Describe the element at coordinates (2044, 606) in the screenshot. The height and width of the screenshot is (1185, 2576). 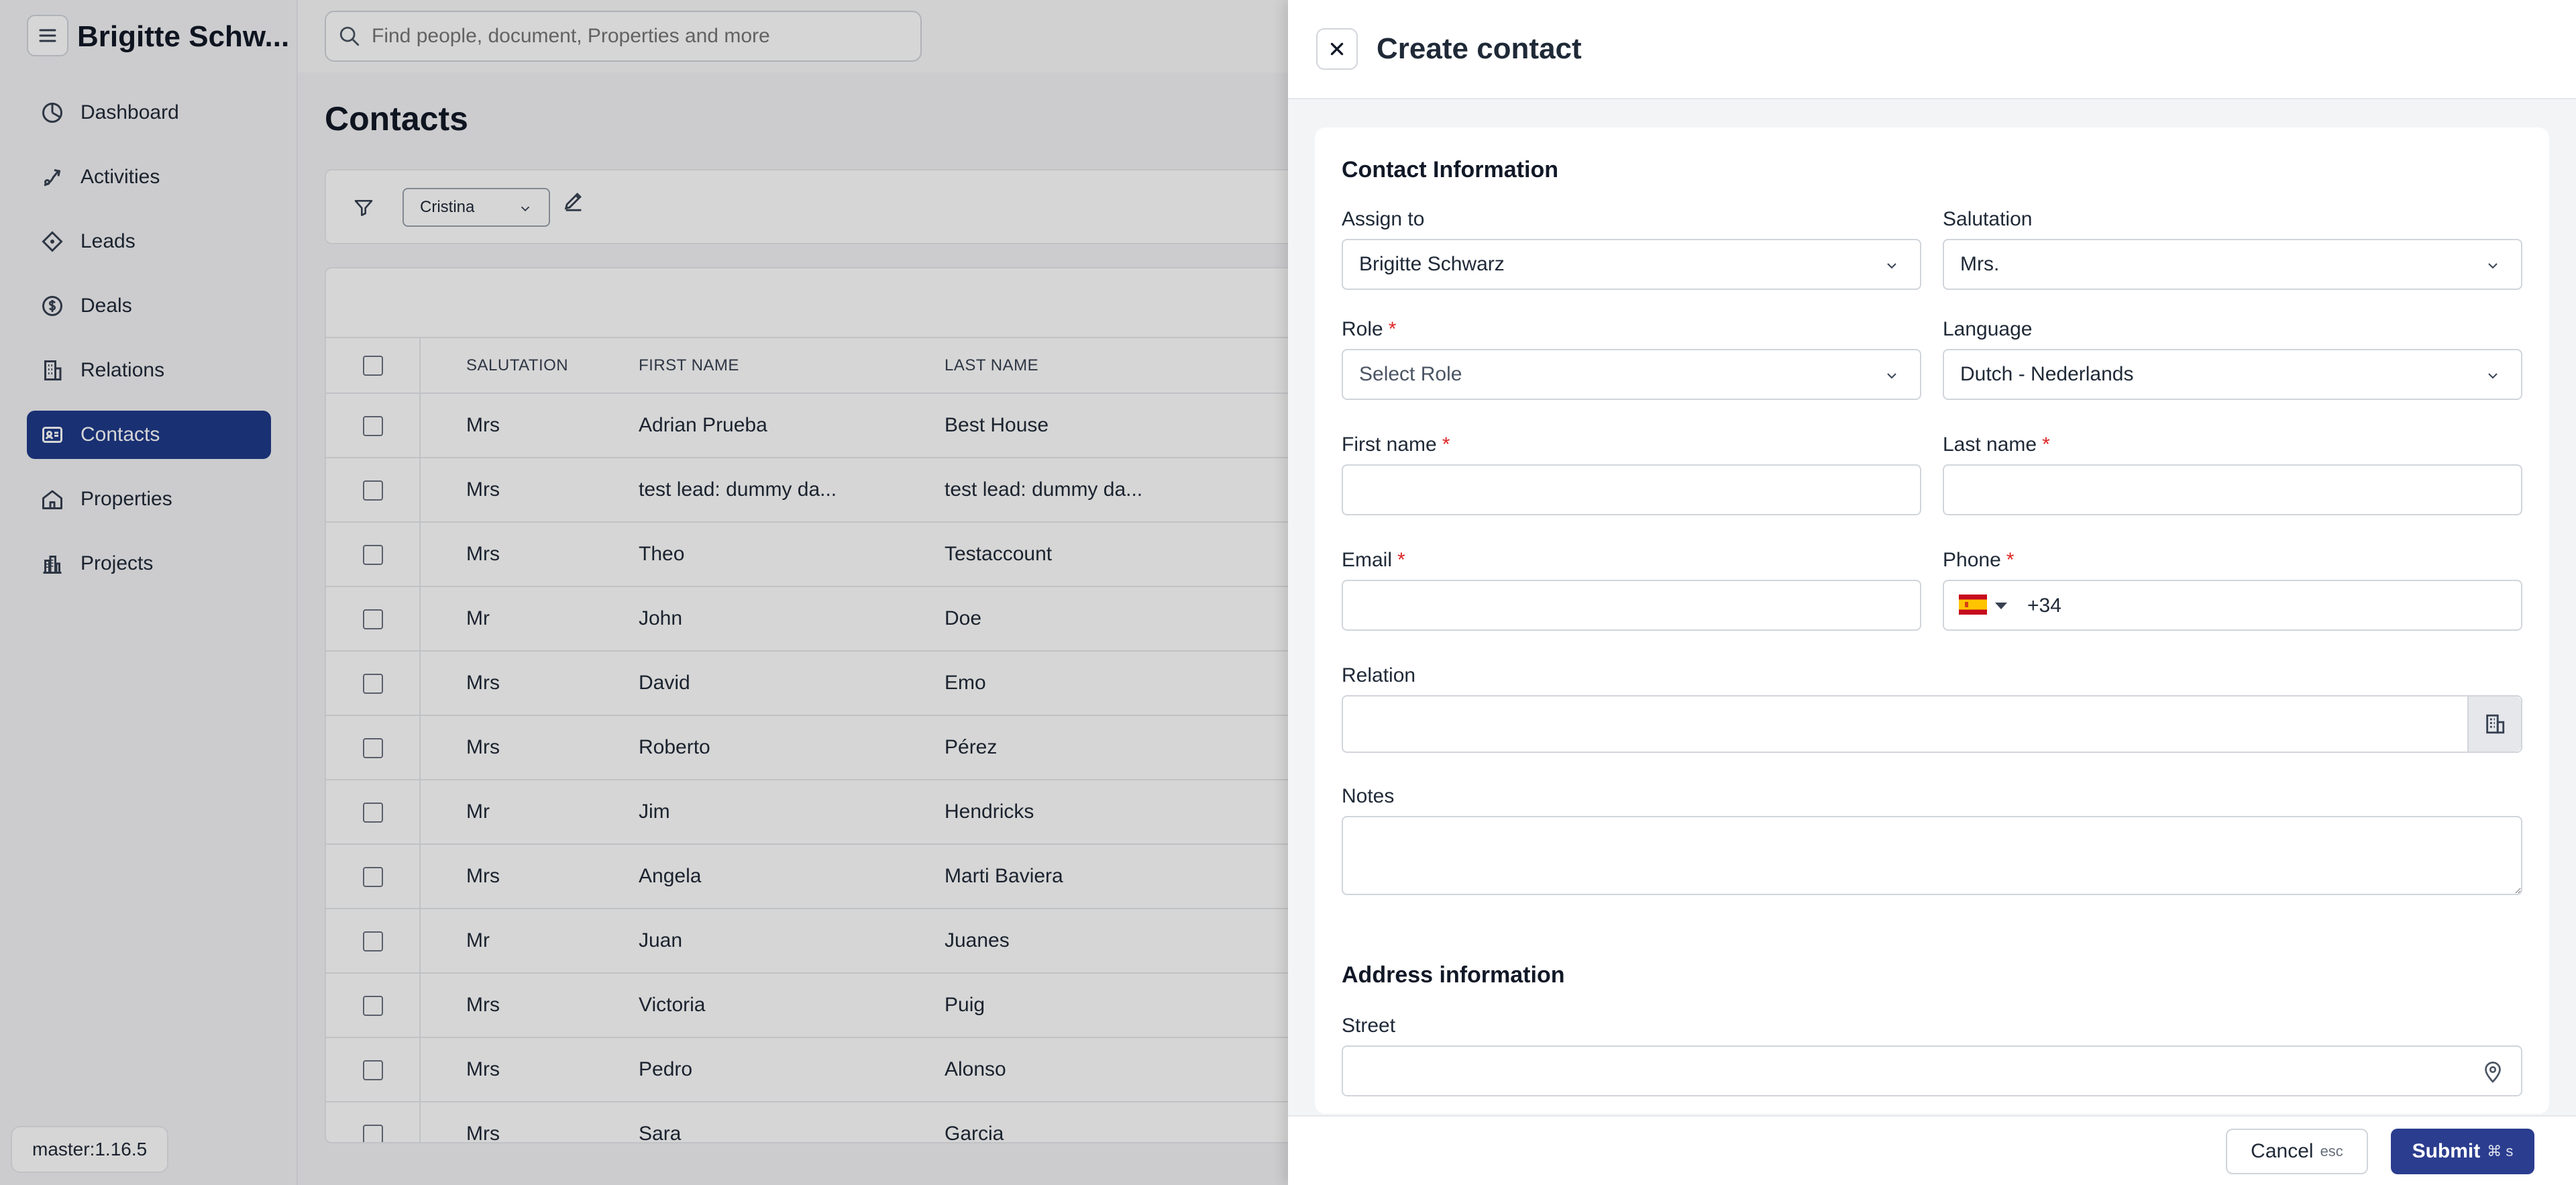
I see `phone-number-input: +34` at that location.